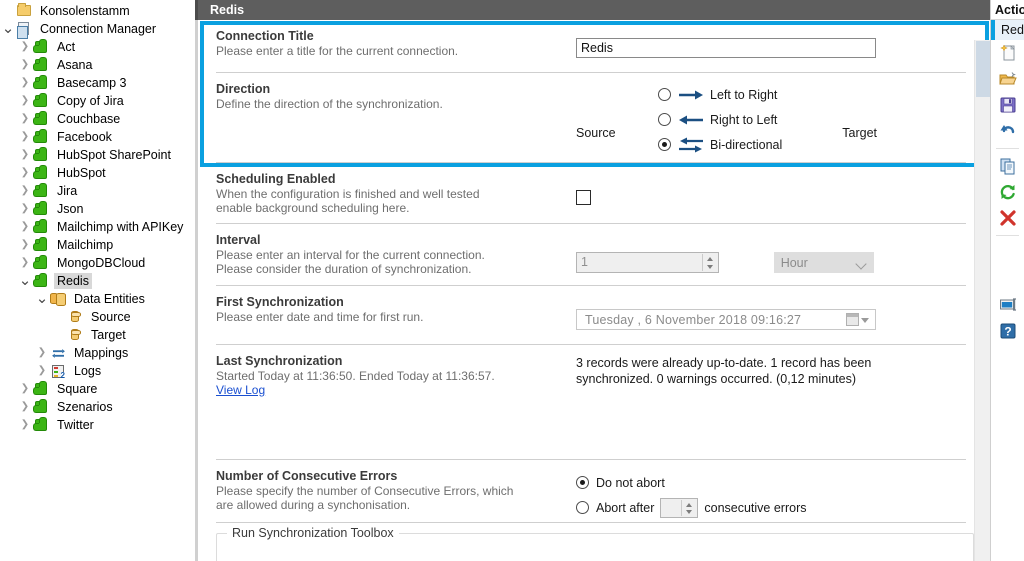  I want to click on first-sync-heading: First Synchronization, so click(280, 302).